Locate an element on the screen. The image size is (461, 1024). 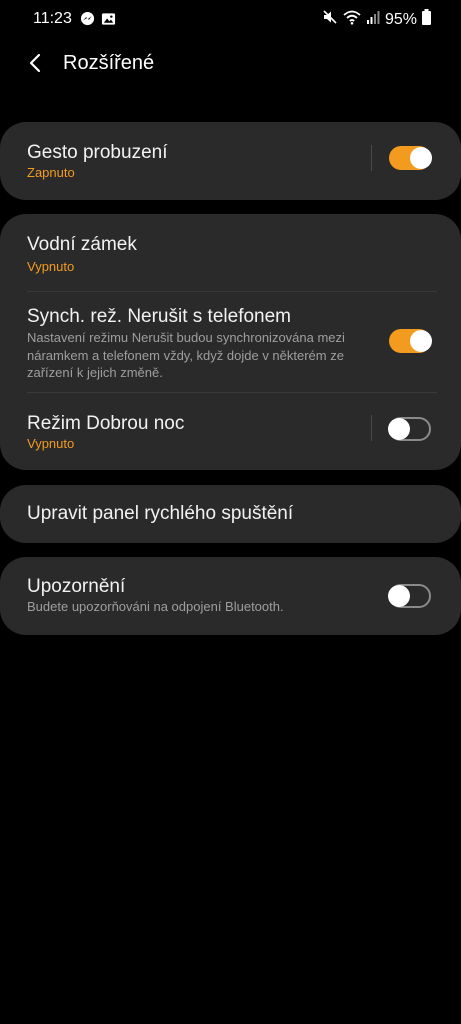
back-arrow-icon is located at coordinates (35, 65).